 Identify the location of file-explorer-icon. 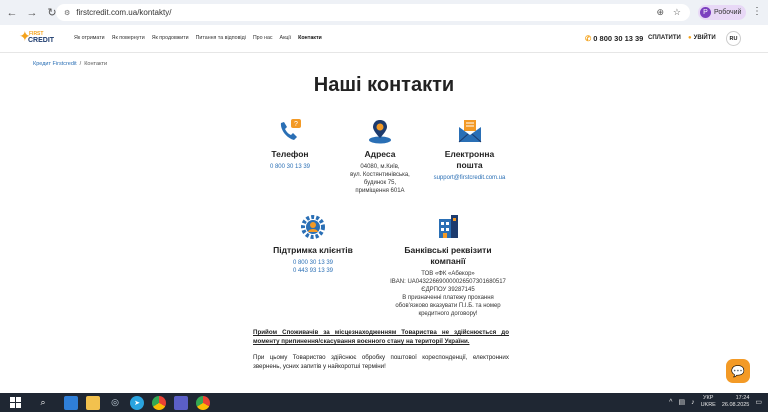
(93, 402).